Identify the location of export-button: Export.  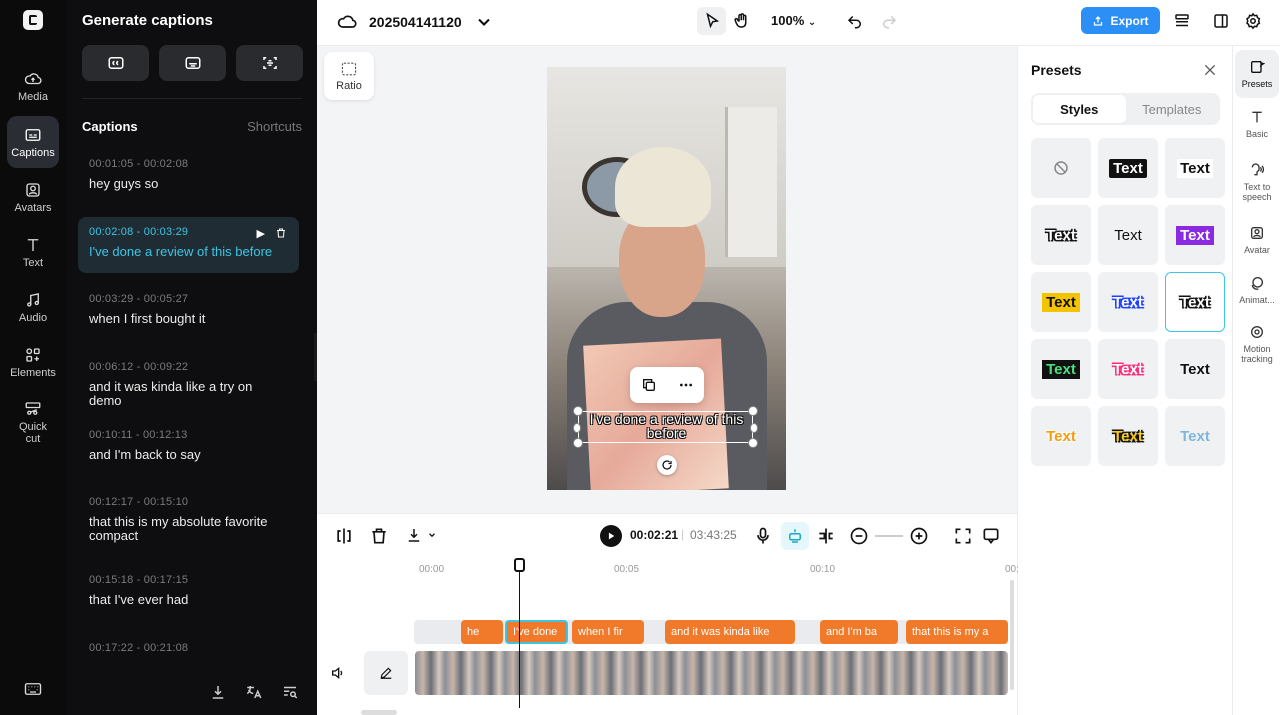
(1120, 20).